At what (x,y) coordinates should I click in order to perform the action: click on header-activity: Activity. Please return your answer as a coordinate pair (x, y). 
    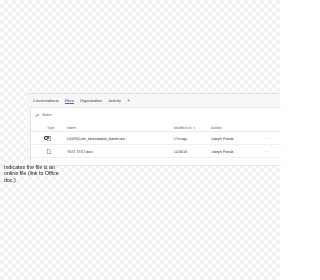
    Looking at the image, I should click on (216, 127).